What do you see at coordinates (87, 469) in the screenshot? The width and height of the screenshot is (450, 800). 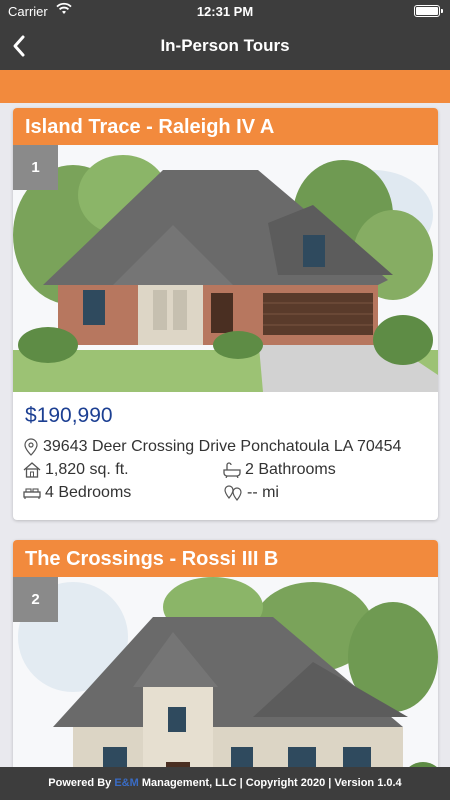 I see `listing-sqft: 1,820 sq. ft.` at bounding box center [87, 469].